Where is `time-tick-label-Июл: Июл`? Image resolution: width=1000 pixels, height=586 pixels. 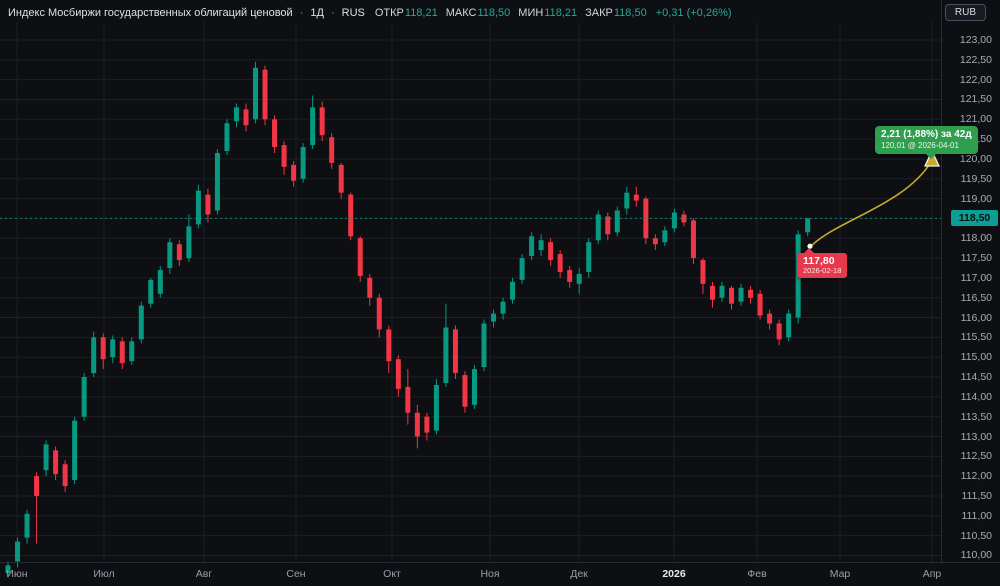
time-tick-label-Июл: Июл is located at coordinates (104, 574).